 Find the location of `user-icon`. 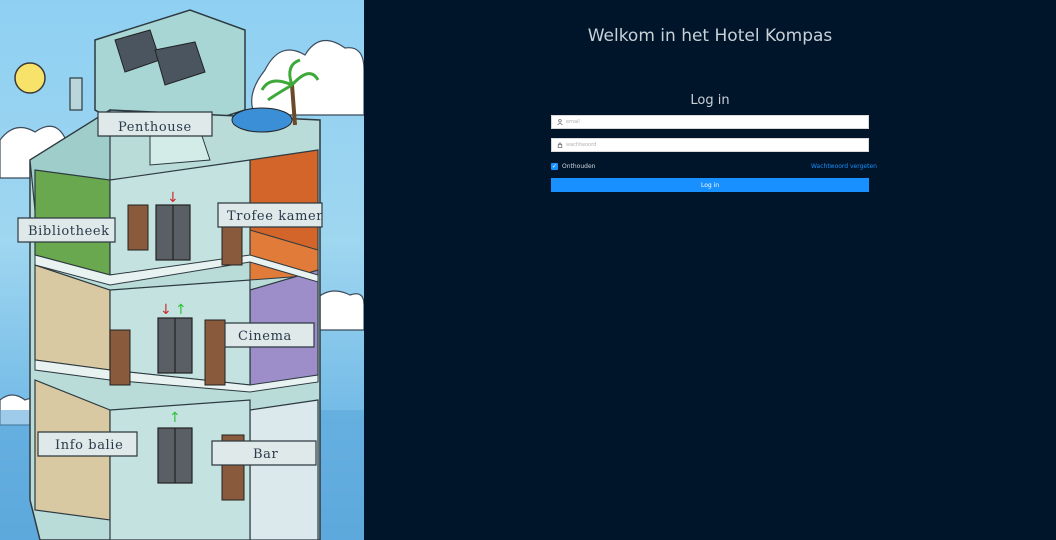

user-icon is located at coordinates (560, 122).